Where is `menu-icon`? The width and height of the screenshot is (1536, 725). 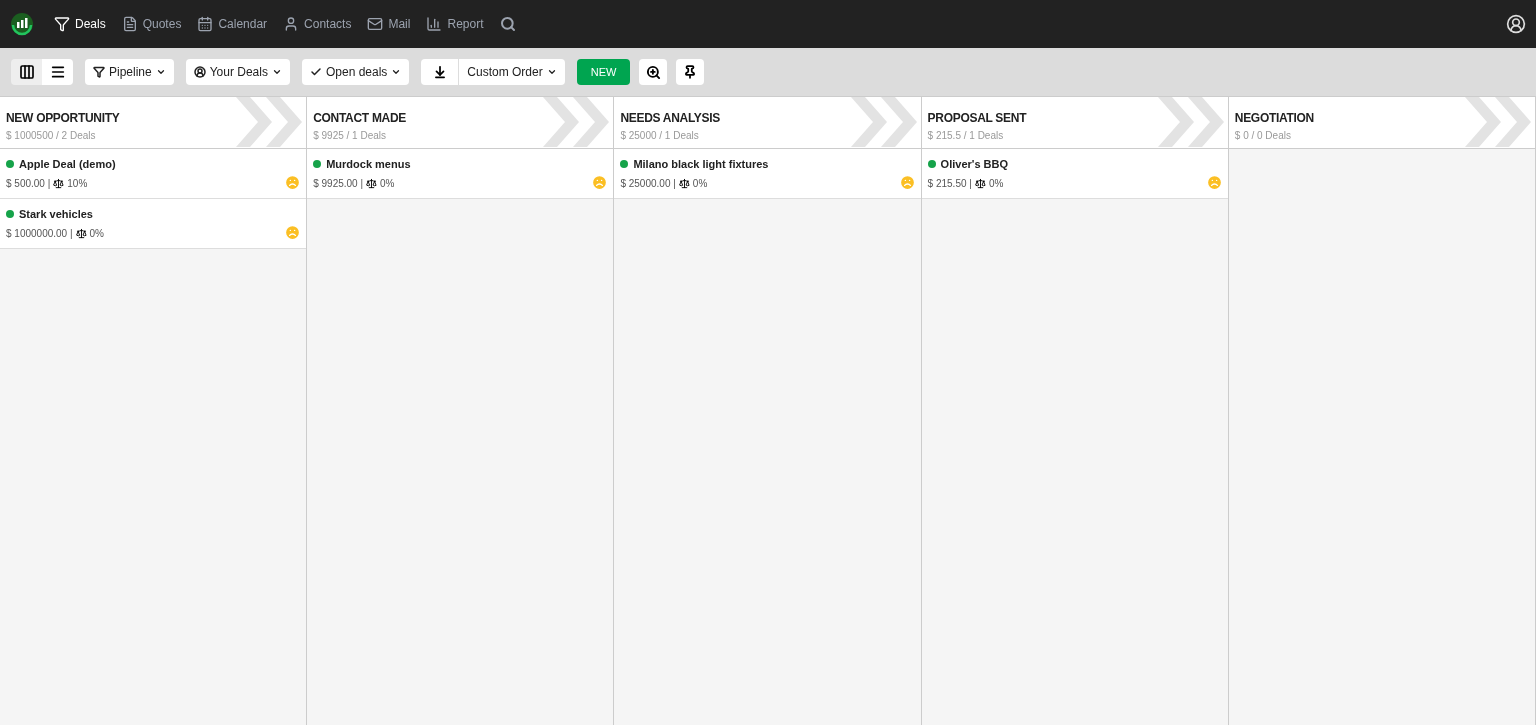 menu-icon is located at coordinates (57, 72).